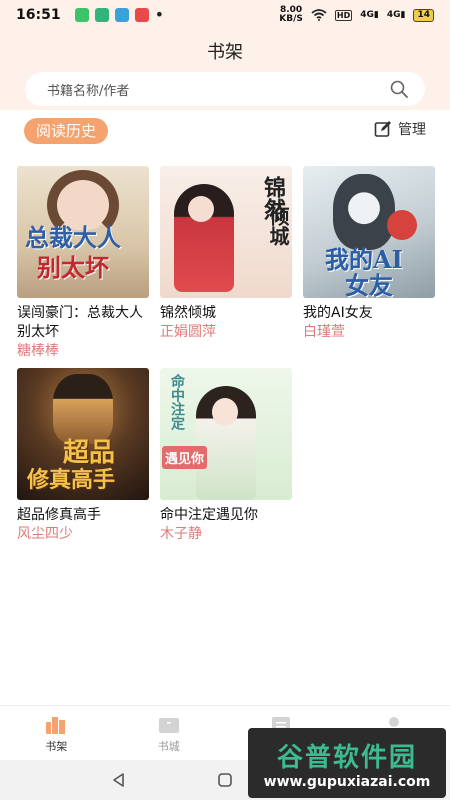 The image size is (450, 800). I want to click on book-item: 总裁大人 别太坏 误闯豪门：总裁大人别太坏 糖棒棒, so click(83, 263).